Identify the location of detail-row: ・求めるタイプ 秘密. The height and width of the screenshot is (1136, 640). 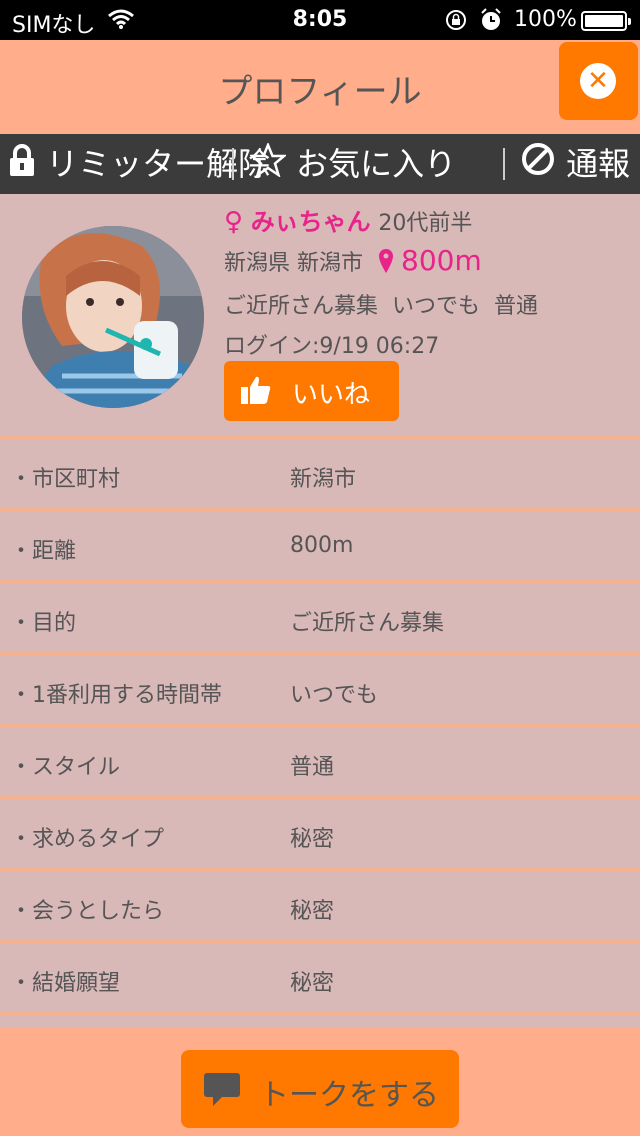
(320, 832).